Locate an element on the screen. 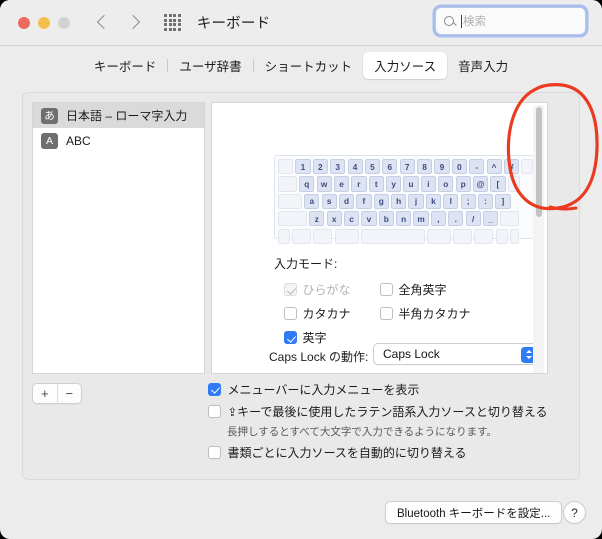 Image resolution: width=602 pixels, height=539 pixels. key: u is located at coordinates (411, 184).